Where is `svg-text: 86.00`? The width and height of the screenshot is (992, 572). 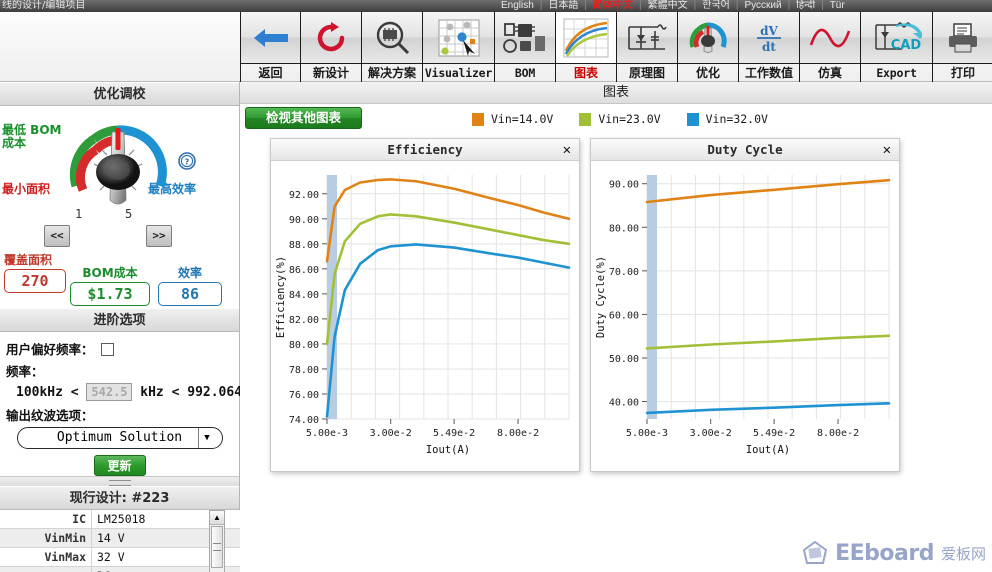
svg-text: 86.00 is located at coordinates (304, 270).